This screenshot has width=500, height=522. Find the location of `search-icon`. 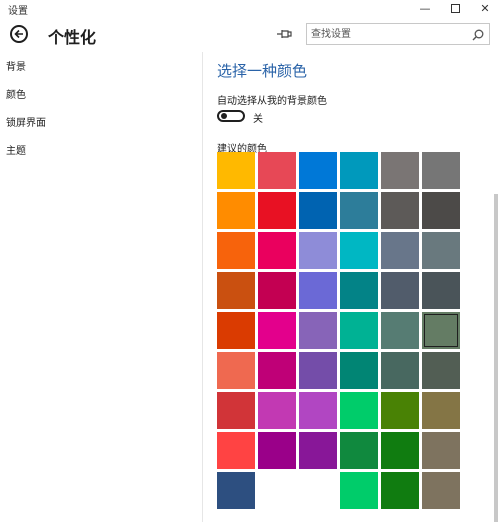

search-icon is located at coordinates (478, 35).